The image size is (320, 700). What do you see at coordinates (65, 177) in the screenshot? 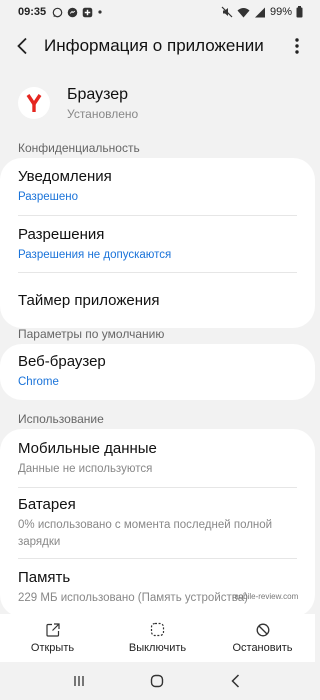
I see `item-title: Уведомления` at bounding box center [65, 177].